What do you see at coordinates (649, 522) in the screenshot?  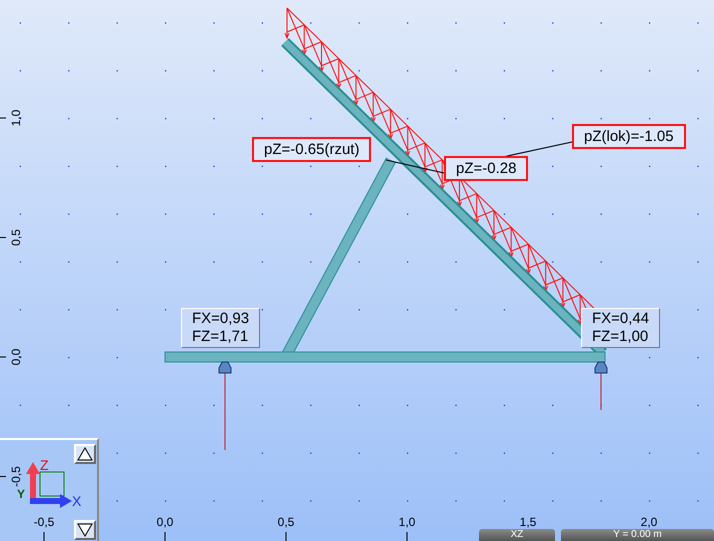 I see `axis-label: 2,0` at bounding box center [649, 522].